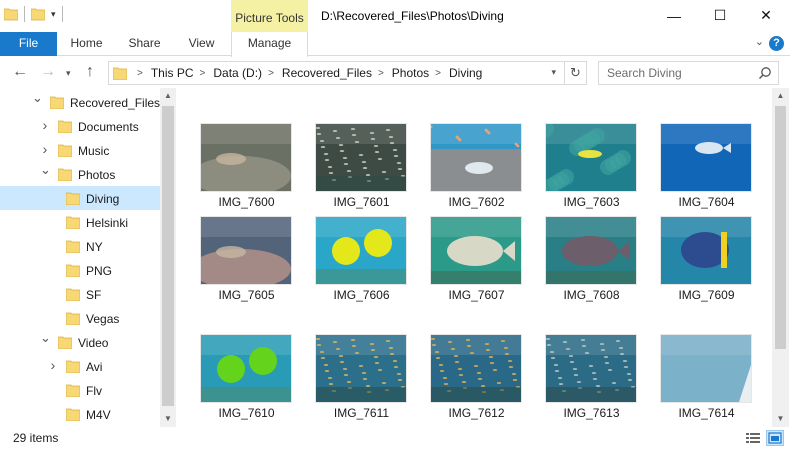 The width and height of the screenshot is (790, 450). I want to click on file-tile: IMG_7603, so click(591, 173).